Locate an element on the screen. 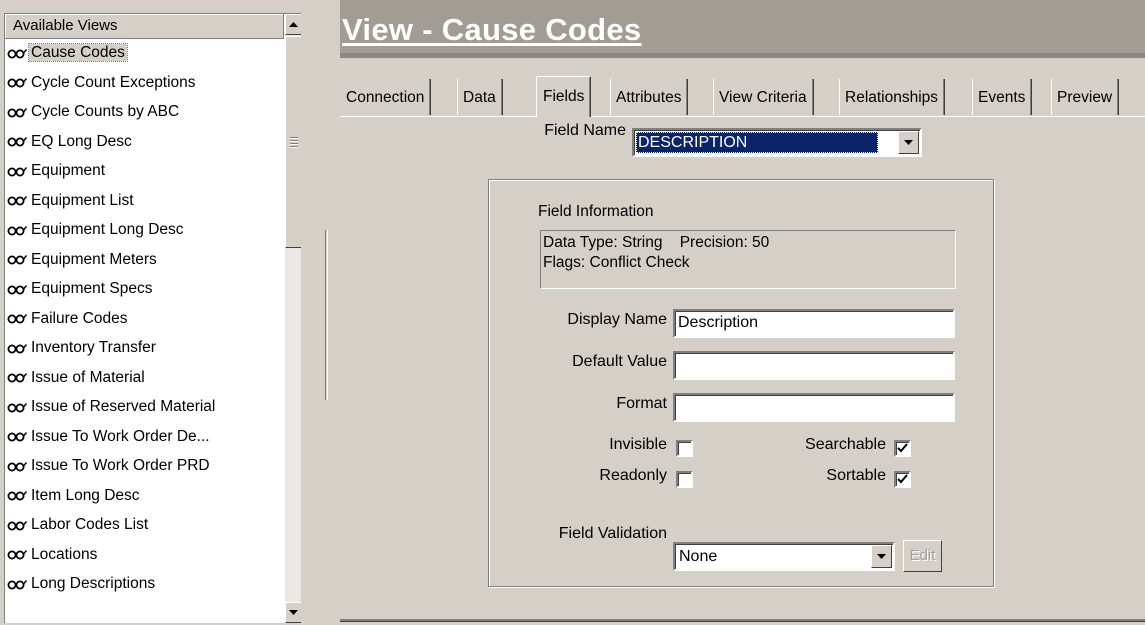 The image size is (1145, 625). field-information-title: Field Information is located at coordinates (596, 211).